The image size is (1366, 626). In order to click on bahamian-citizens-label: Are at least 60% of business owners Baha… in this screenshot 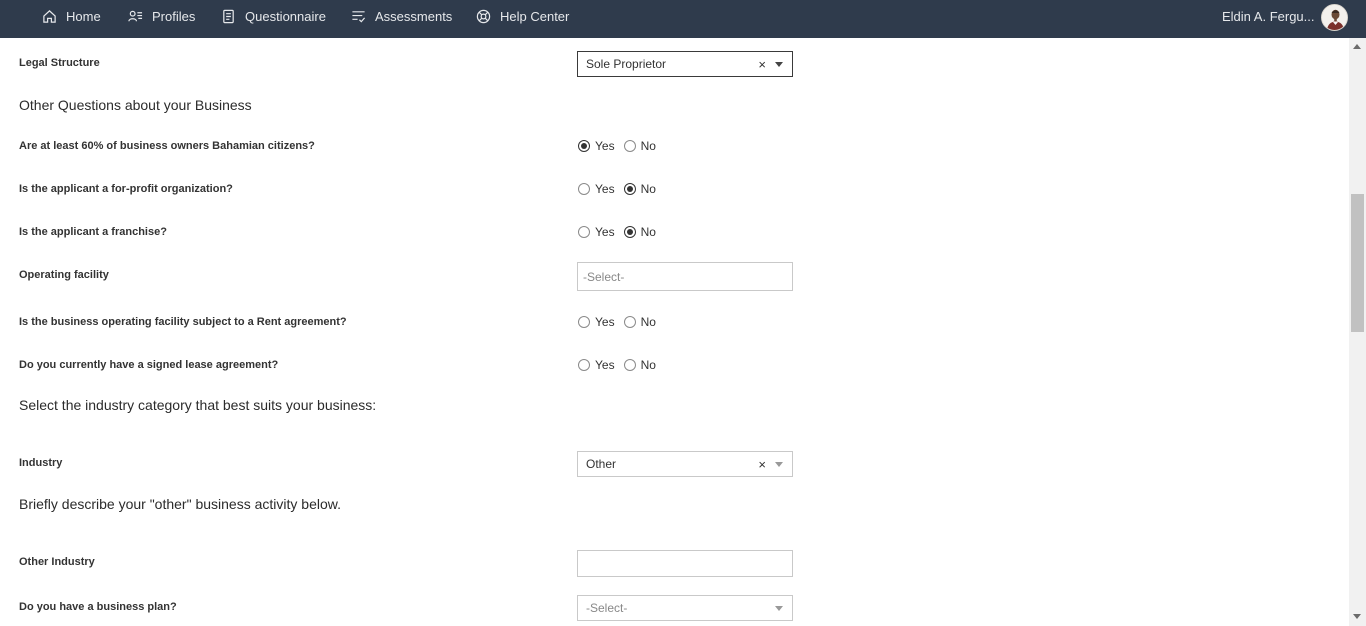, I will do `click(167, 146)`.